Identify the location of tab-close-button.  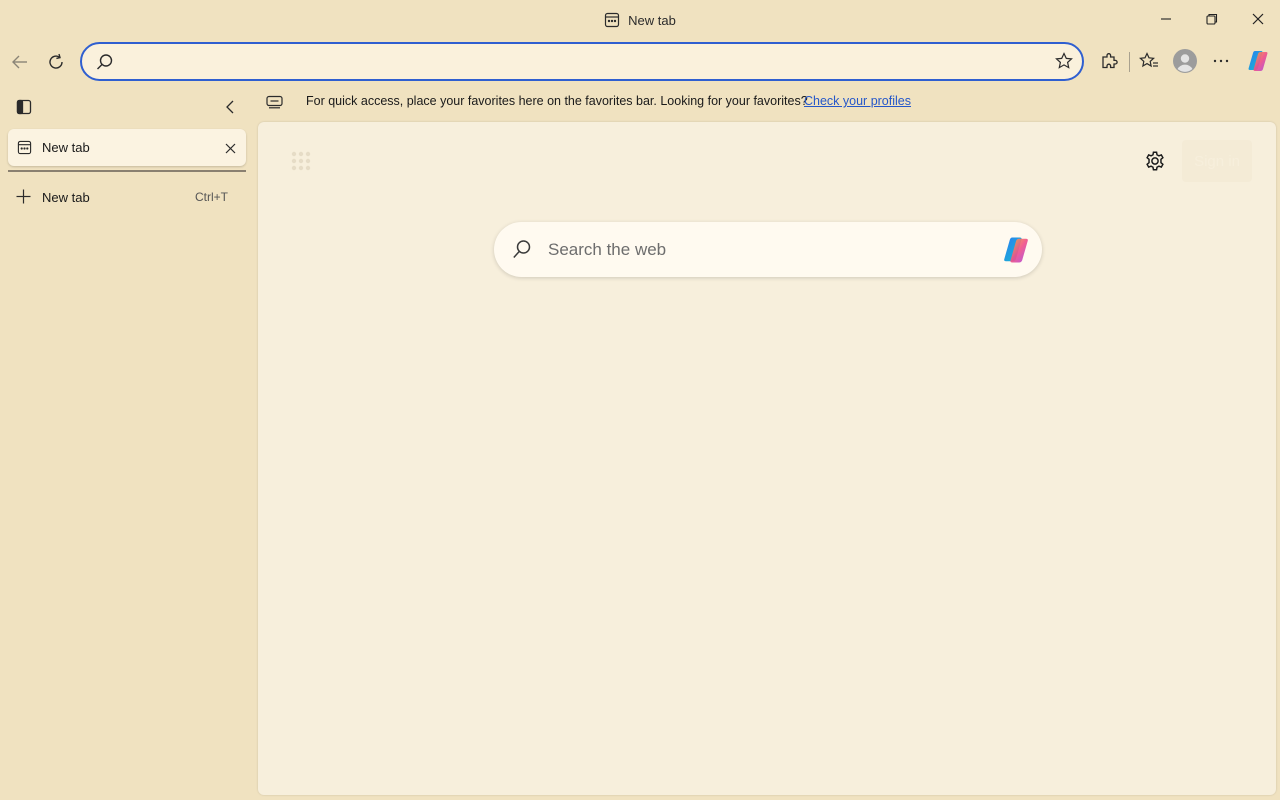
(230, 148).